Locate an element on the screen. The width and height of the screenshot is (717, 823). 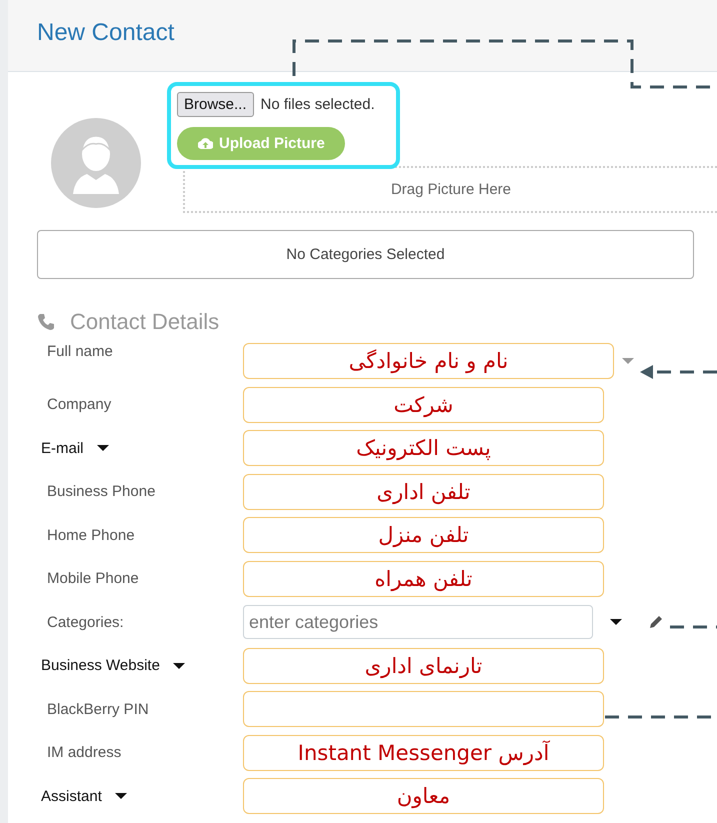
field-label: Categories: is located at coordinates (85, 622).